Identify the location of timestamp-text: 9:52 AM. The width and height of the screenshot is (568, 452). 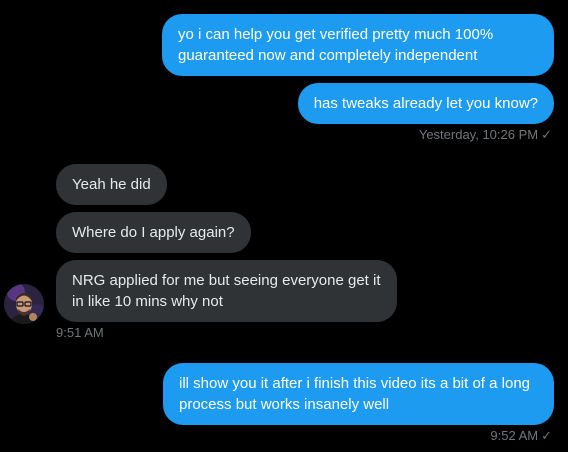
(514, 435).